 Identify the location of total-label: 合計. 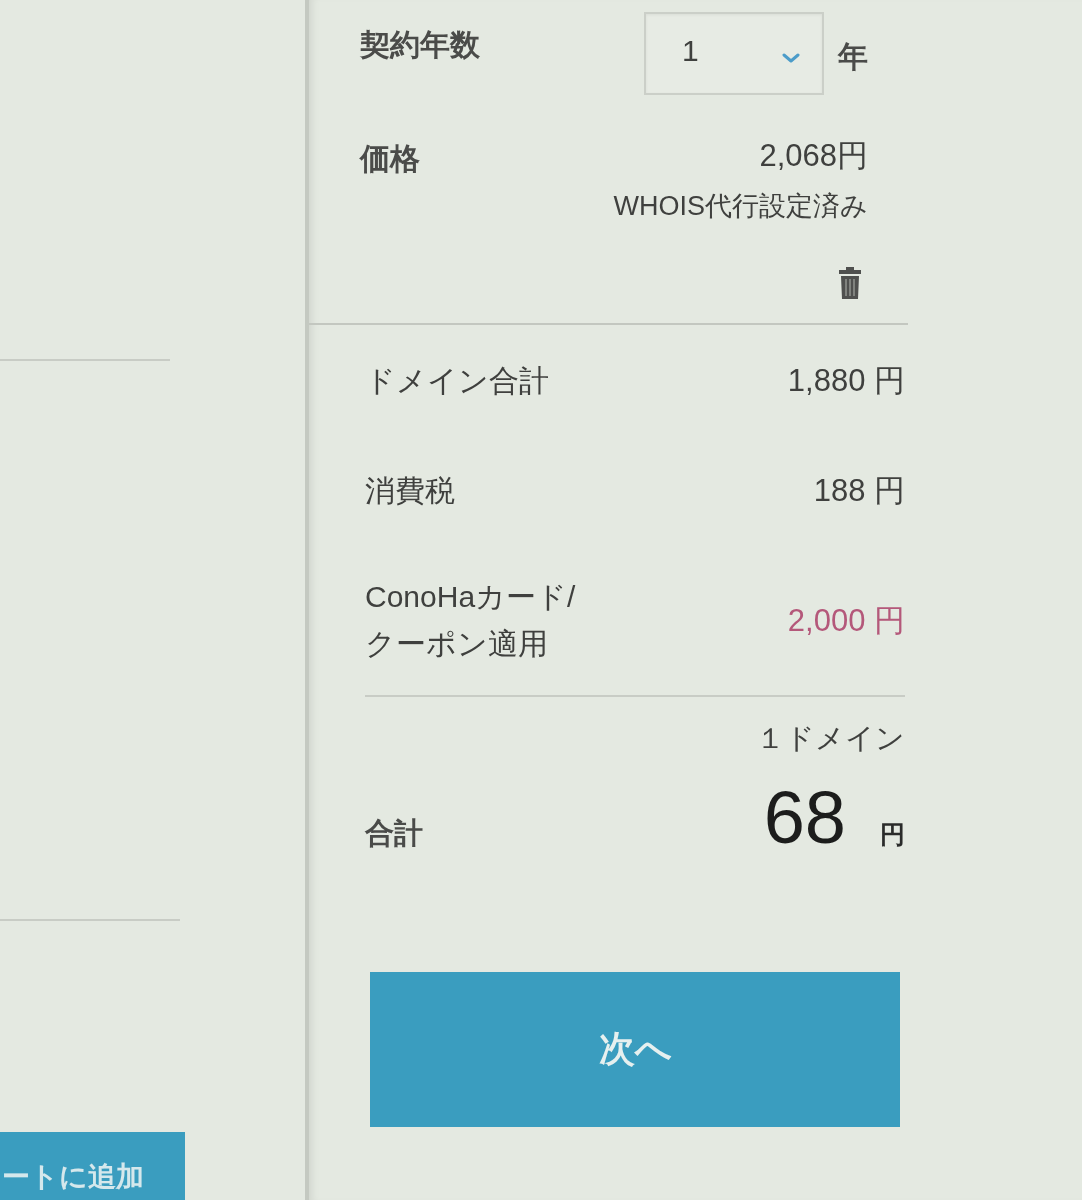
(394, 833).